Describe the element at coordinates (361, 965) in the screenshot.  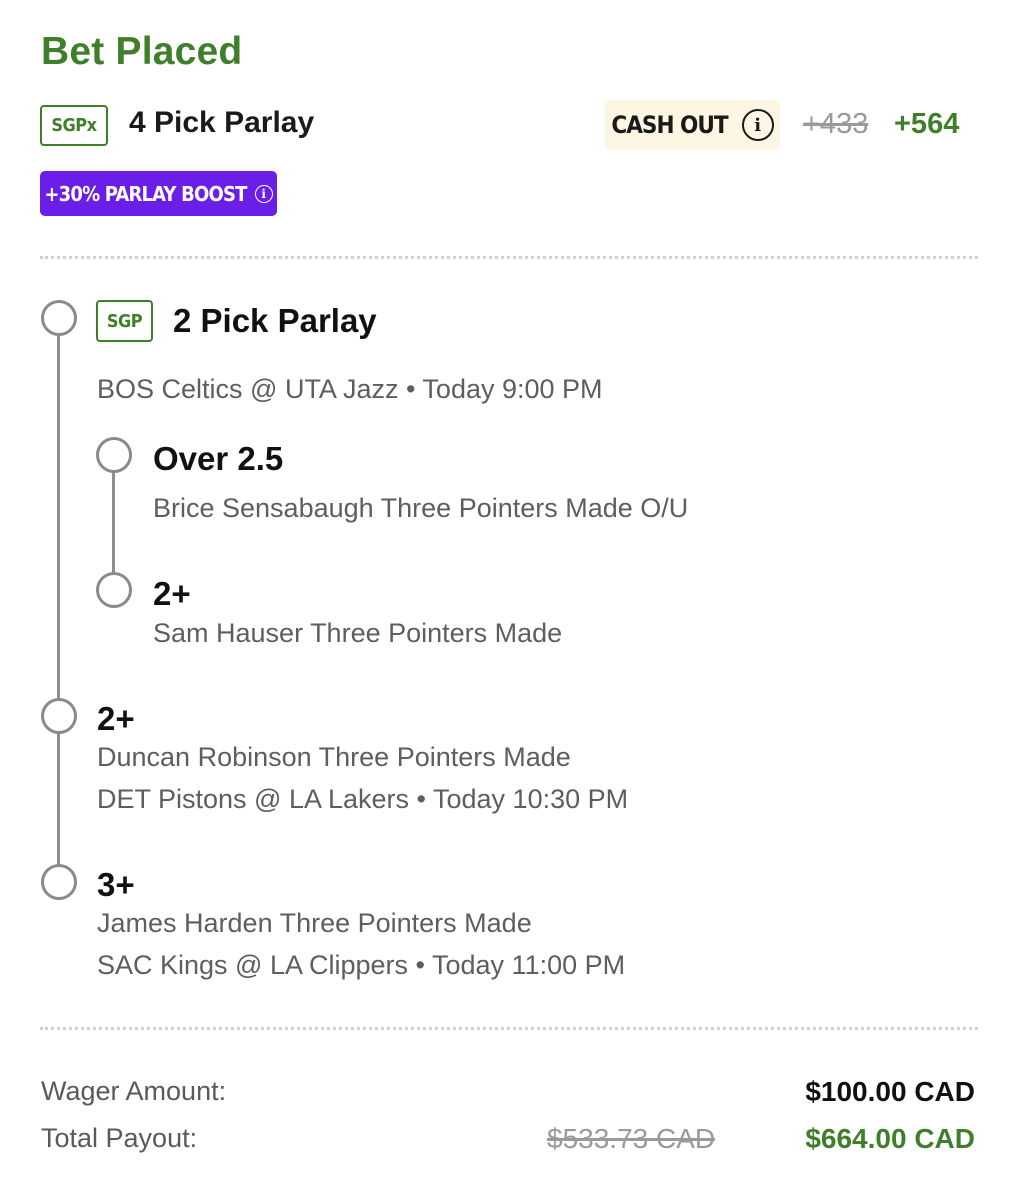
I see `leg-matchup: SAC Kings @ LA Clippers • Today 11:00 PM` at that location.